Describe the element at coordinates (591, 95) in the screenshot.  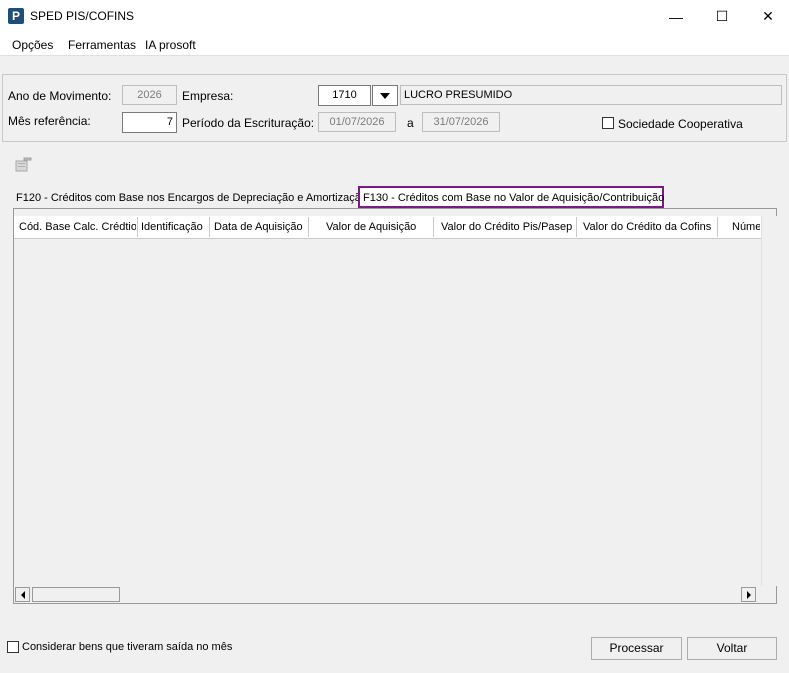
I see `empresa-nome-field: LUCRO PRESUMIDO` at that location.